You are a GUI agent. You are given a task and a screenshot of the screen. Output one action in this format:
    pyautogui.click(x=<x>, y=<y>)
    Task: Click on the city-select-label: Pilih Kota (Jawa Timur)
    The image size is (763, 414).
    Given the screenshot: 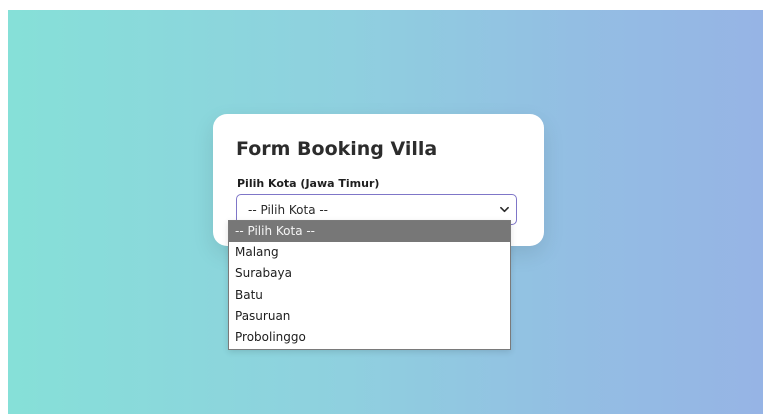 What is the action you would take?
    pyautogui.click(x=308, y=183)
    